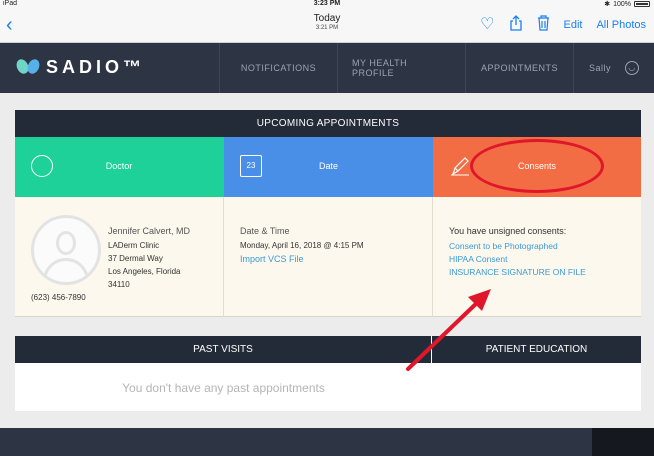 This screenshot has height=456, width=654. I want to click on doctor-avatar, so click(66, 250).